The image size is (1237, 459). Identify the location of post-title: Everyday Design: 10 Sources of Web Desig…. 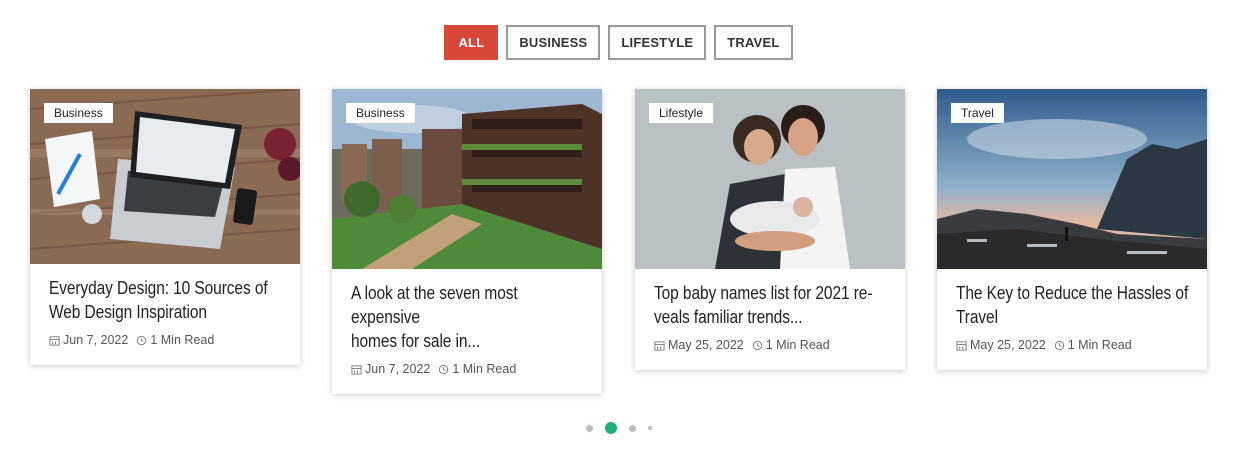
(165, 300).